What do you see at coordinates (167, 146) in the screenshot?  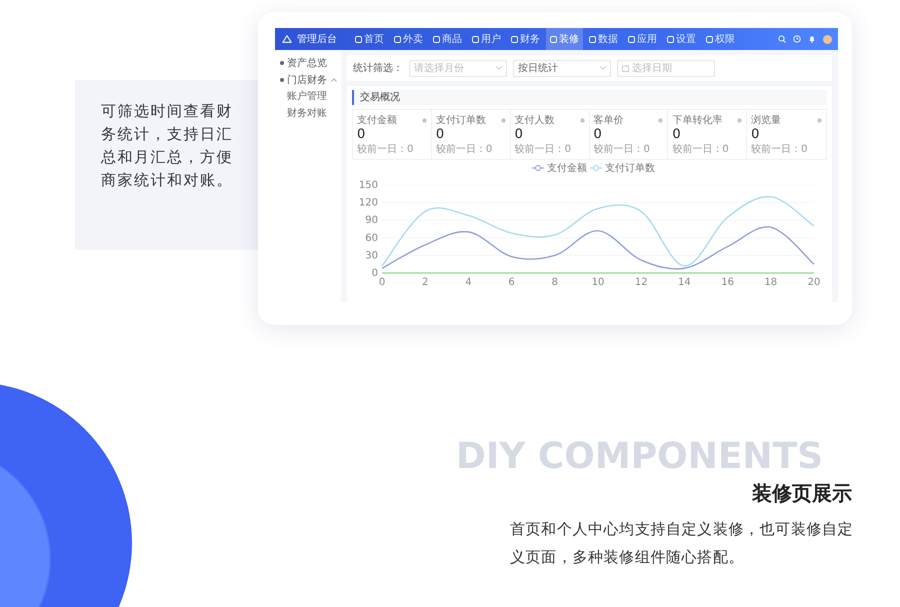 I see `intro-text: 可筛选时间查看财务统计，支持日汇总和月汇总，方便商家统计和对账。` at bounding box center [167, 146].